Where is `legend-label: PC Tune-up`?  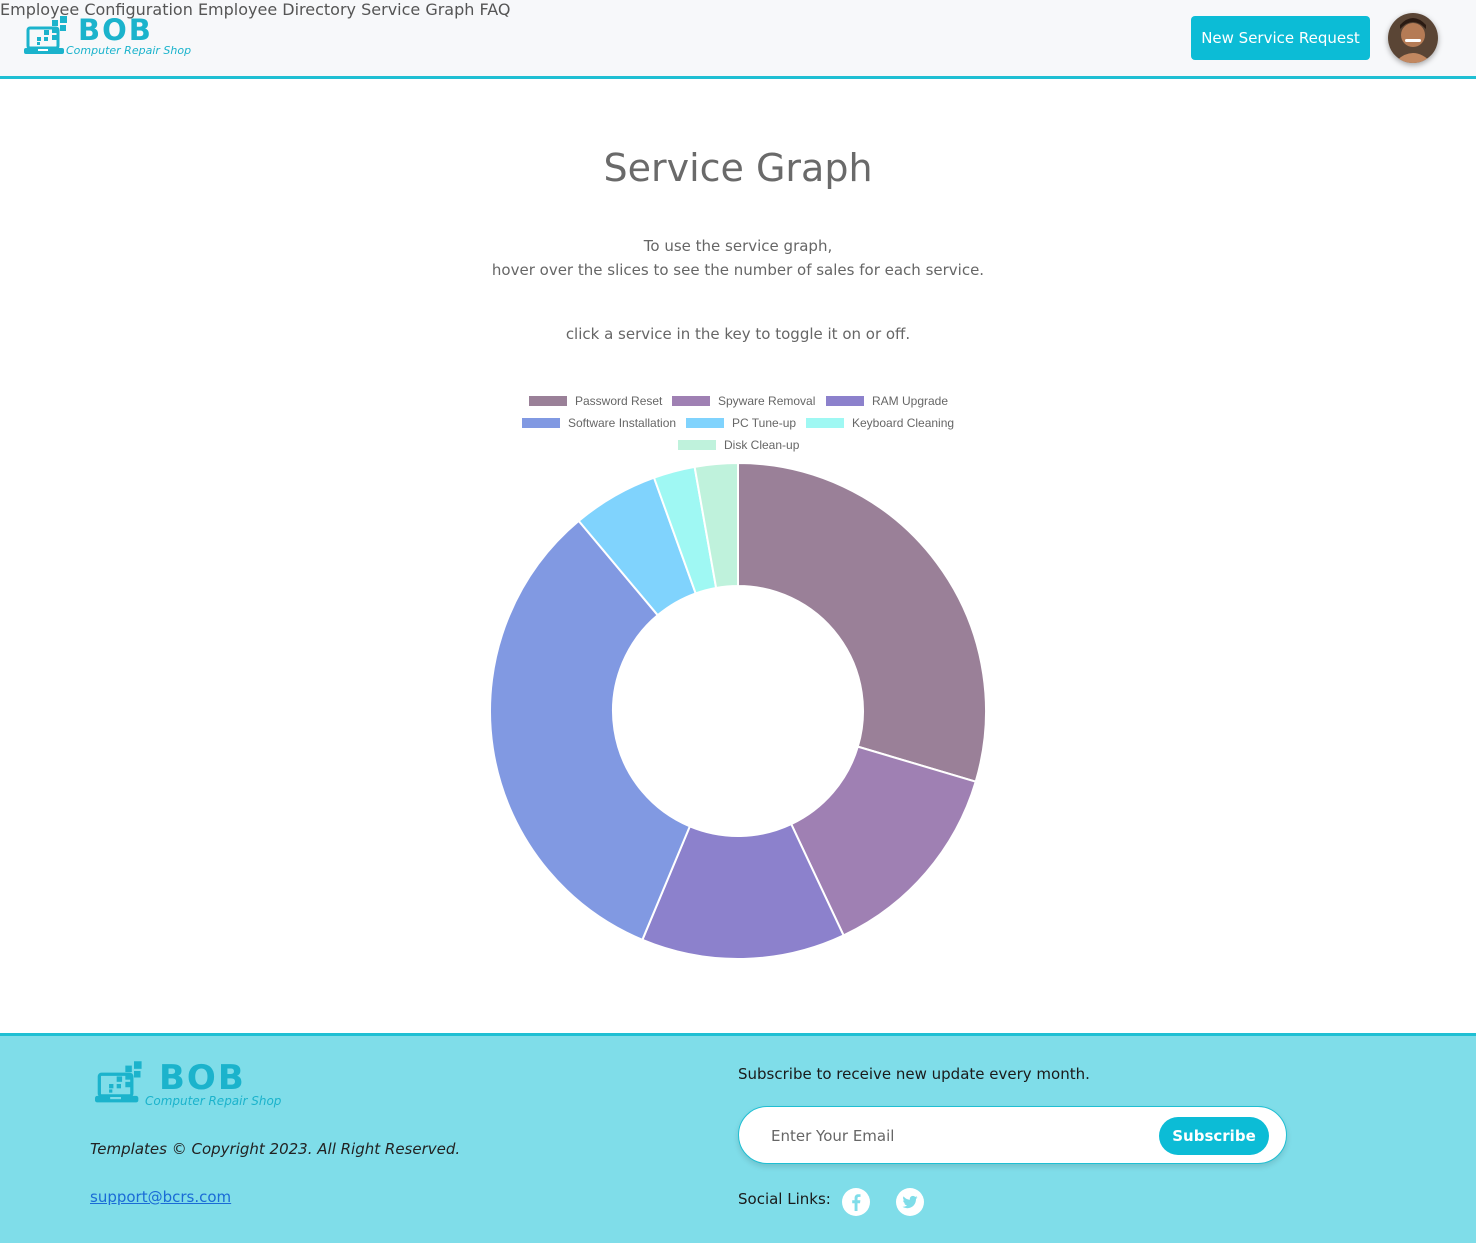 legend-label: PC Tune-up is located at coordinates (764, 423).